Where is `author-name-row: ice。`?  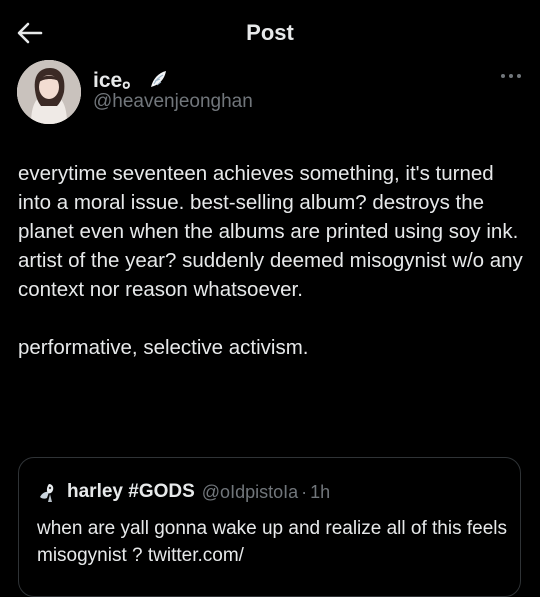 author-name-row: ice。 is located at coordinates (131, 79).